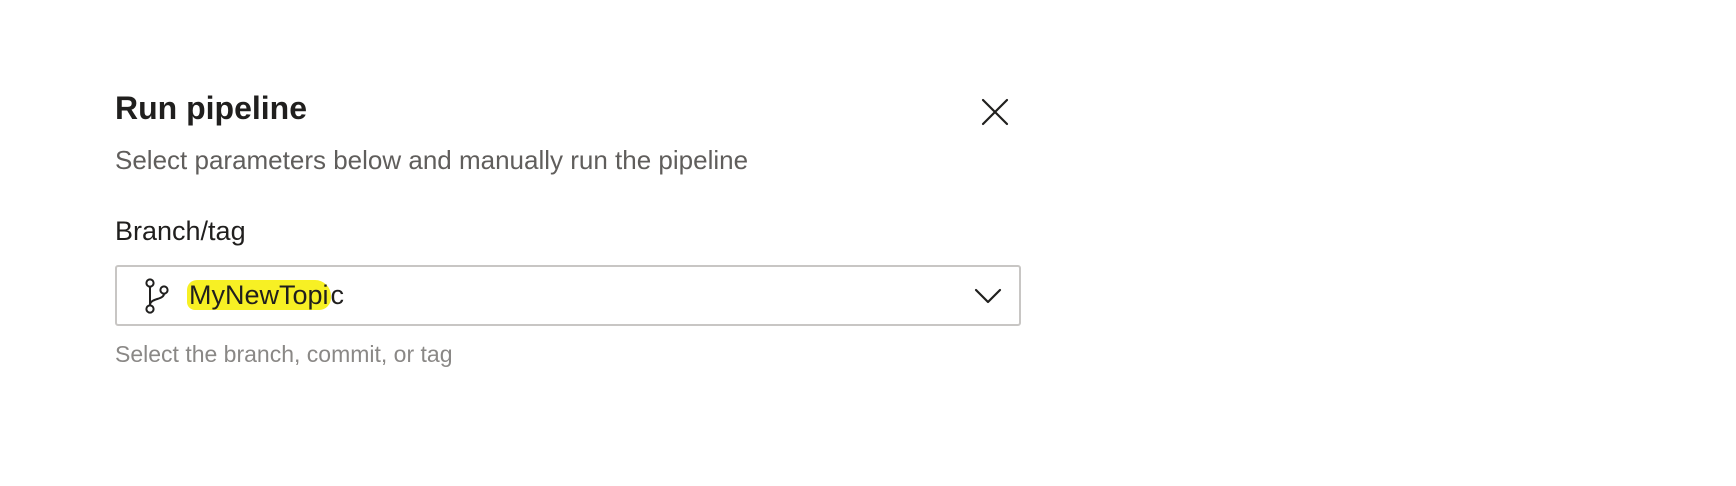 This screenshot has width=1736, height=486. What do you see at coordinates (259, 295) in the screenshot?
I see `branch-value-highlighted: MyNewTopi` at bounding box center [259, 295].